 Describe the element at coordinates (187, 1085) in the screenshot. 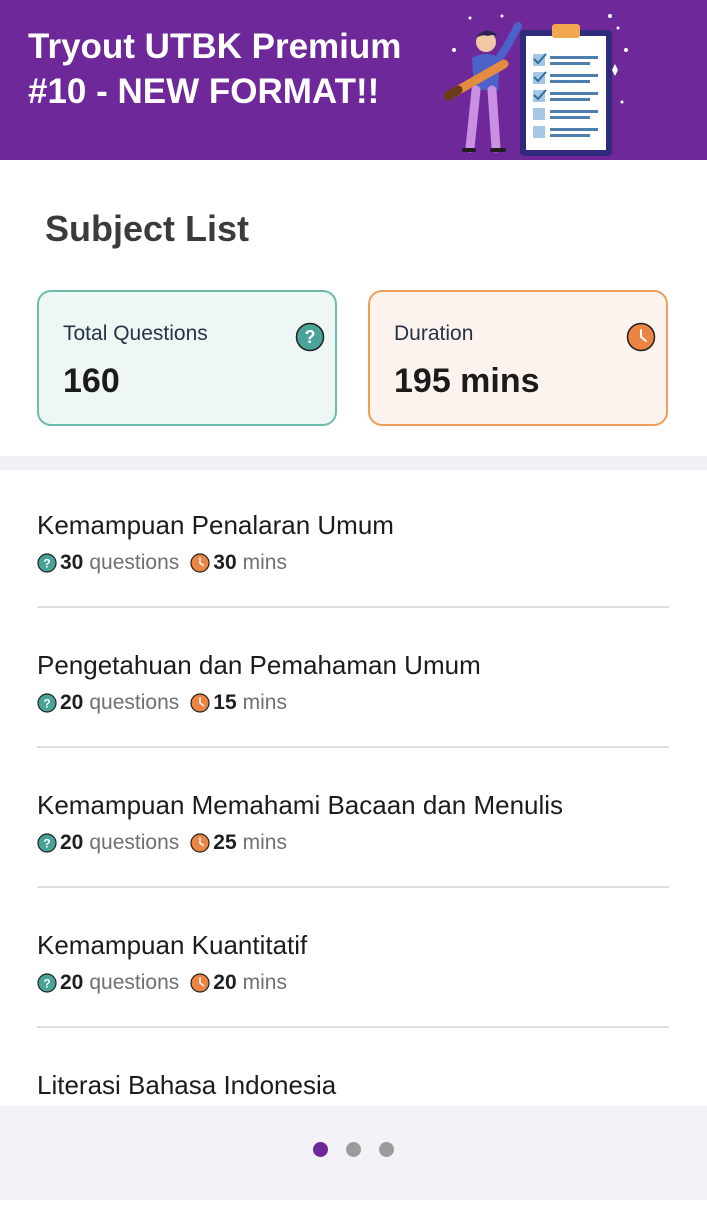

I see `subject-name: Literasi Bahasa Indonesia` at that location.